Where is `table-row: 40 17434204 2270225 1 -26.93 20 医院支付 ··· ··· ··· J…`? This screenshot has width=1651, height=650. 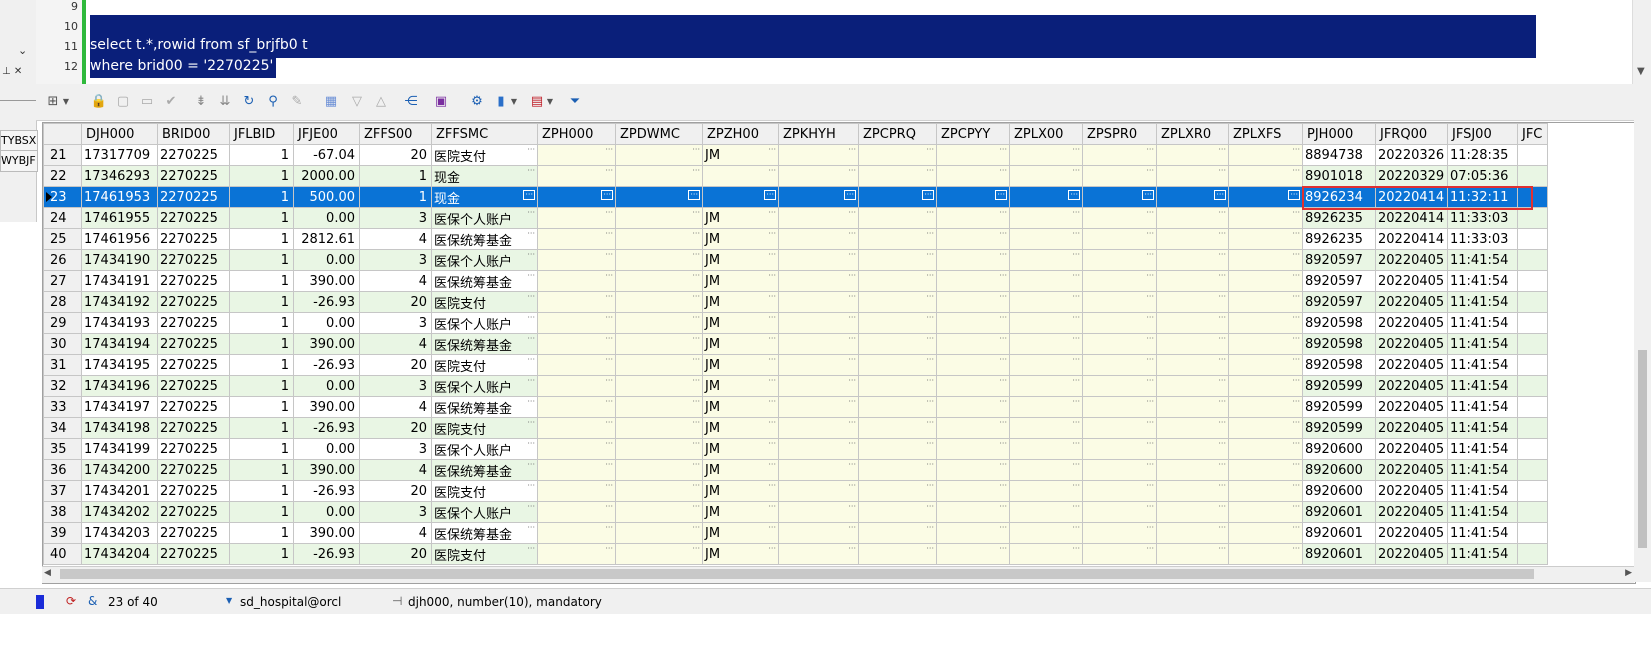 table-row: 40 17434204 2270225 1 -26.93 20 医院支付 ··· ··· ··· J… is located at coordinates (795, 554).